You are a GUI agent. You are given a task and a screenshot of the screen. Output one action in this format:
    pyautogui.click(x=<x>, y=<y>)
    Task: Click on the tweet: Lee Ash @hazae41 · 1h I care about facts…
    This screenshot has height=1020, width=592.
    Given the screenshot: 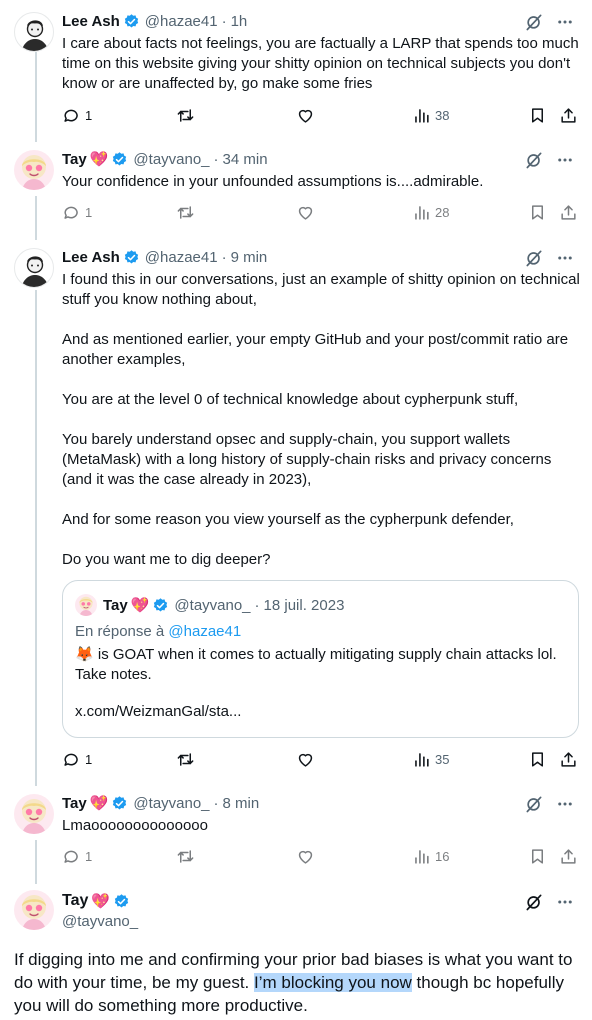 What is the action you would take?
    pyautogui.click(x=296, y=71)
    